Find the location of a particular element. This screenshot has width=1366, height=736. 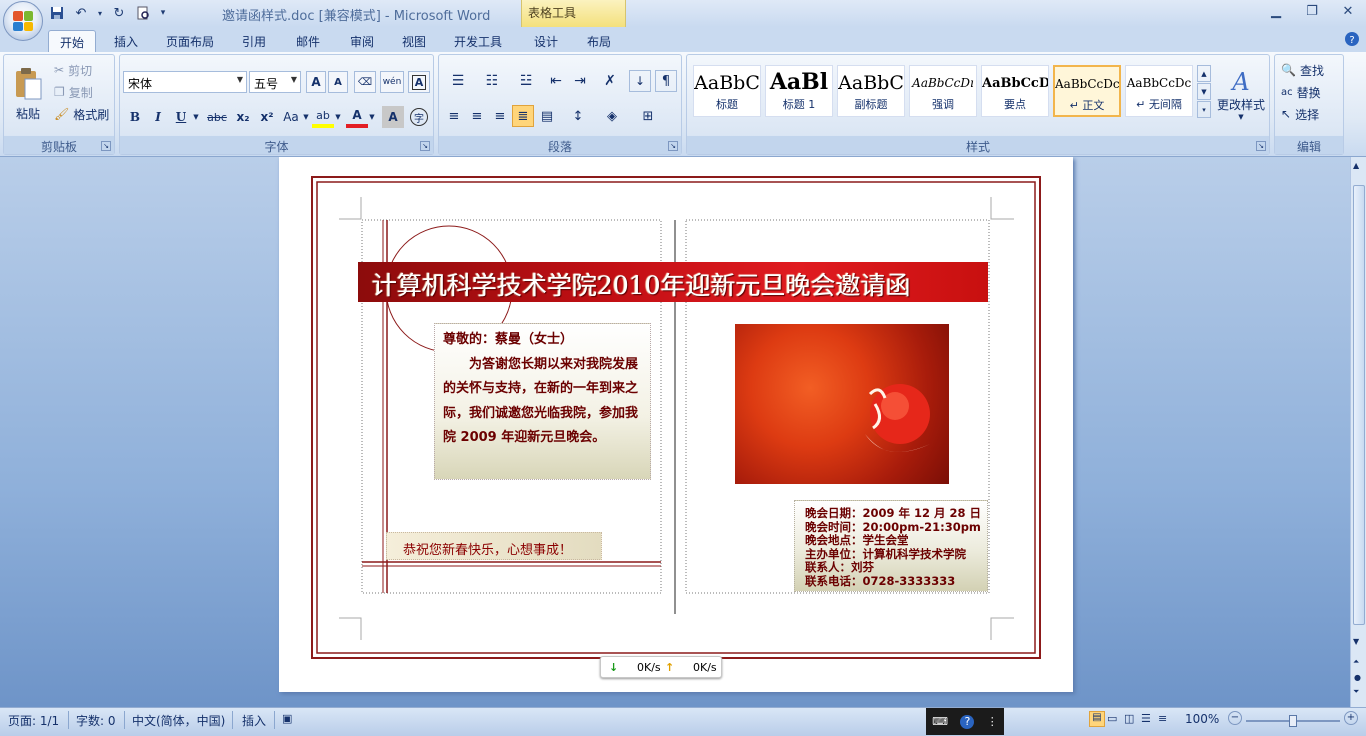

tab-references: 引用 is located at coordinates (254, 41).